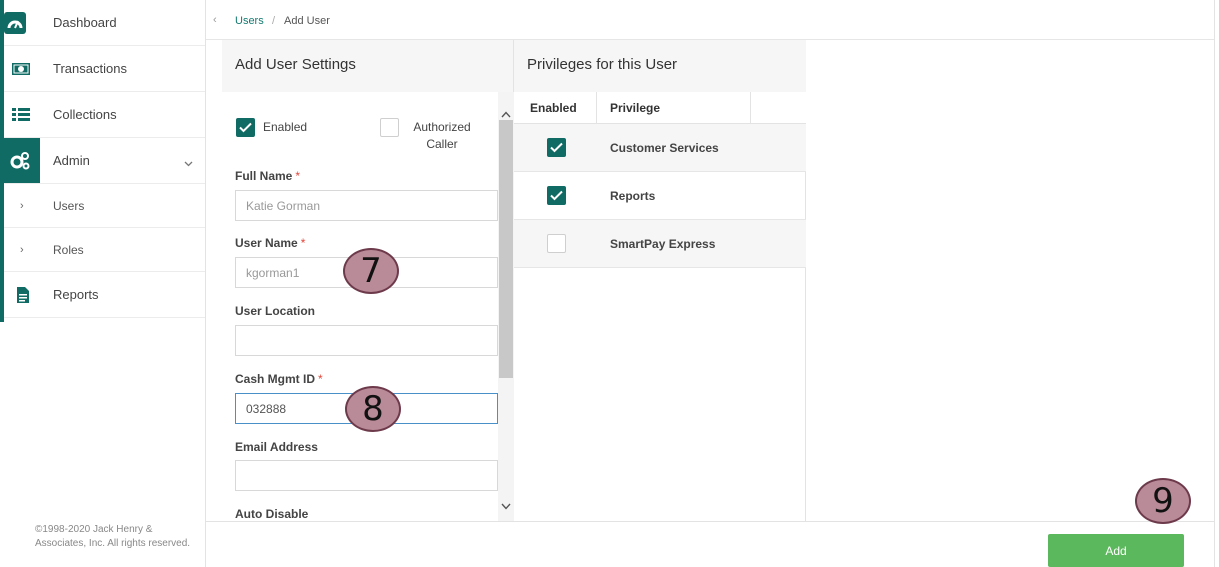 This screenshot has width=1219, height=567. What do you see at coordinates (285, 127) in the screenshot?
I see `enabled-label: Enabled` at bounding box center [285, 127].